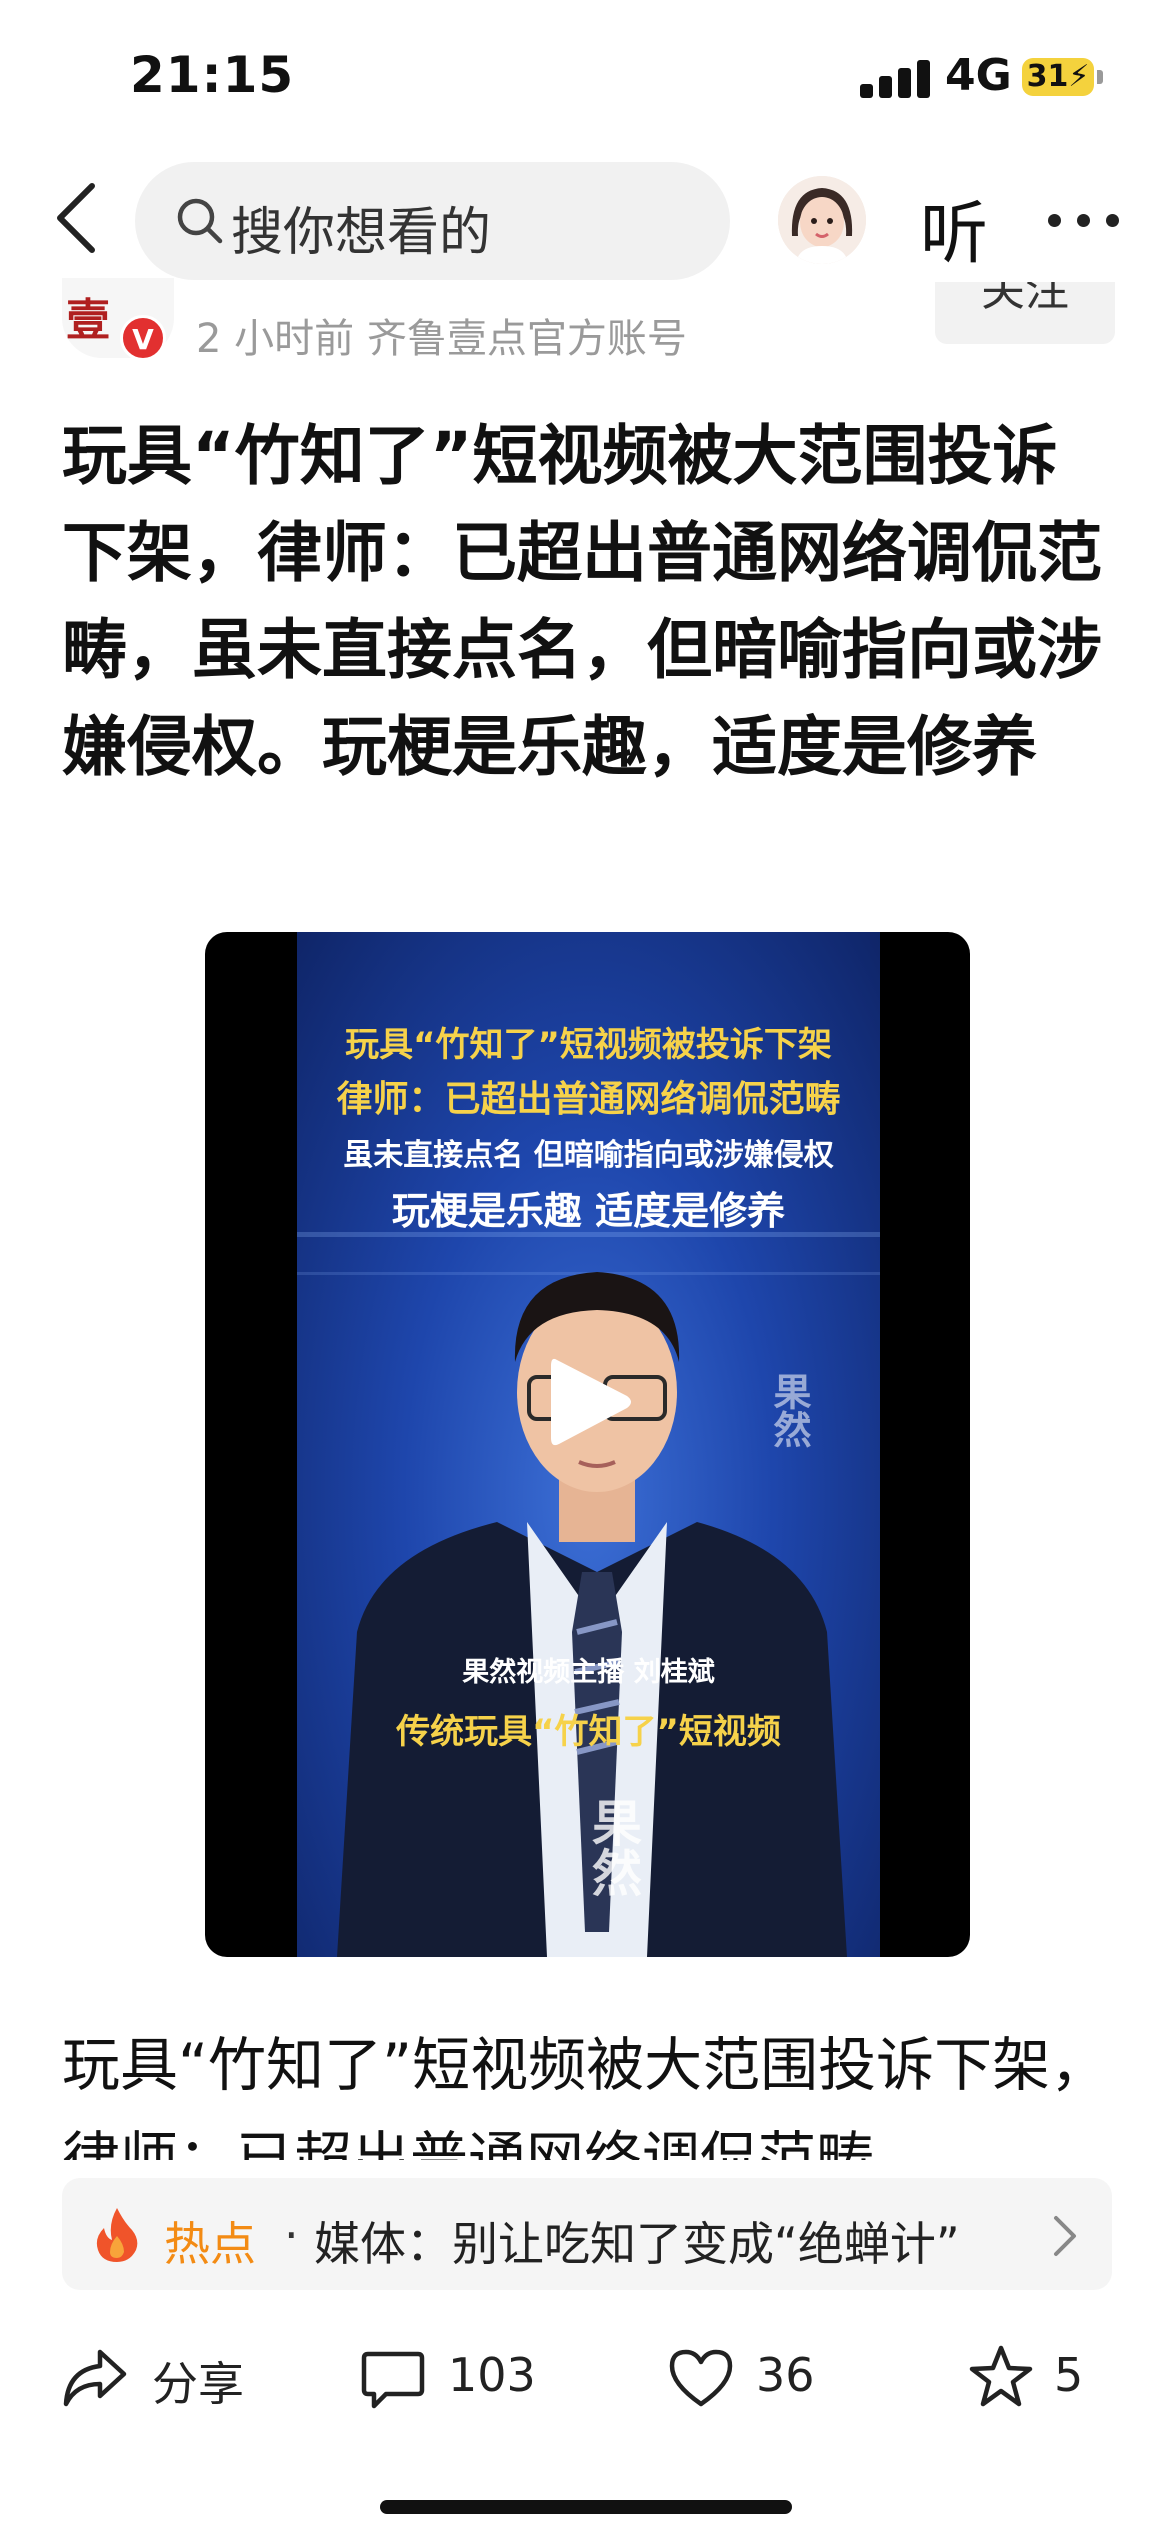 The width and height of the screenshot is (1170, 2532). What do you see at coordinates (200, 221) in the screenshot?
I see `search-icon` at bounding box center [200, 221].